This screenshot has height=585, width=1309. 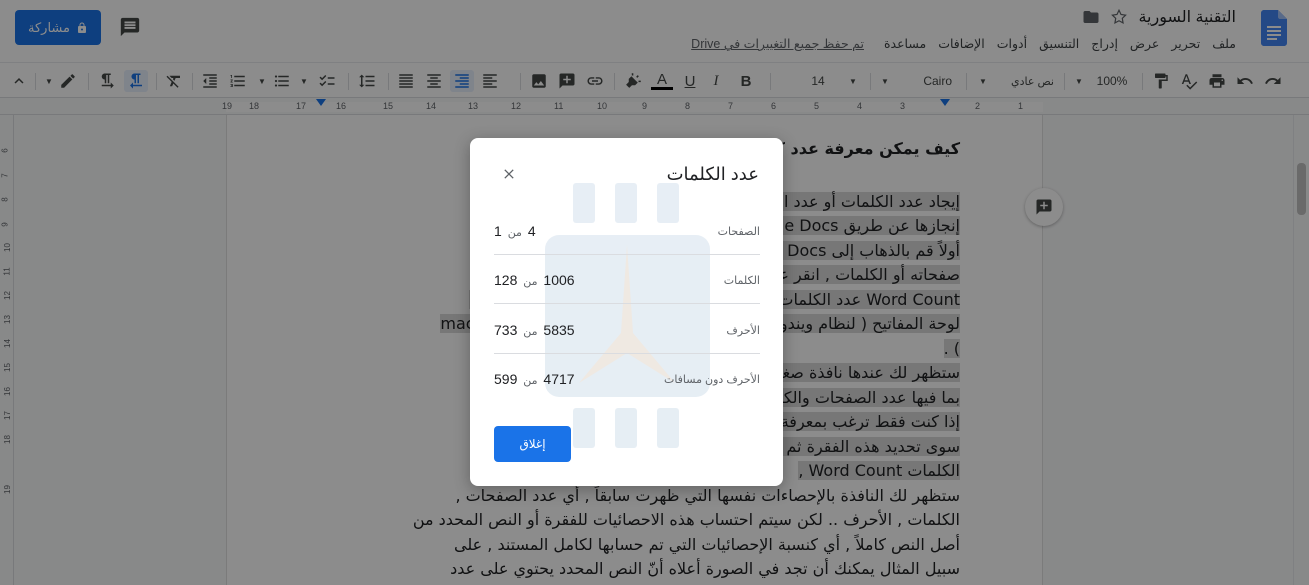 I want to click on stat-label: الأحرف, so click(x=743, y=331).